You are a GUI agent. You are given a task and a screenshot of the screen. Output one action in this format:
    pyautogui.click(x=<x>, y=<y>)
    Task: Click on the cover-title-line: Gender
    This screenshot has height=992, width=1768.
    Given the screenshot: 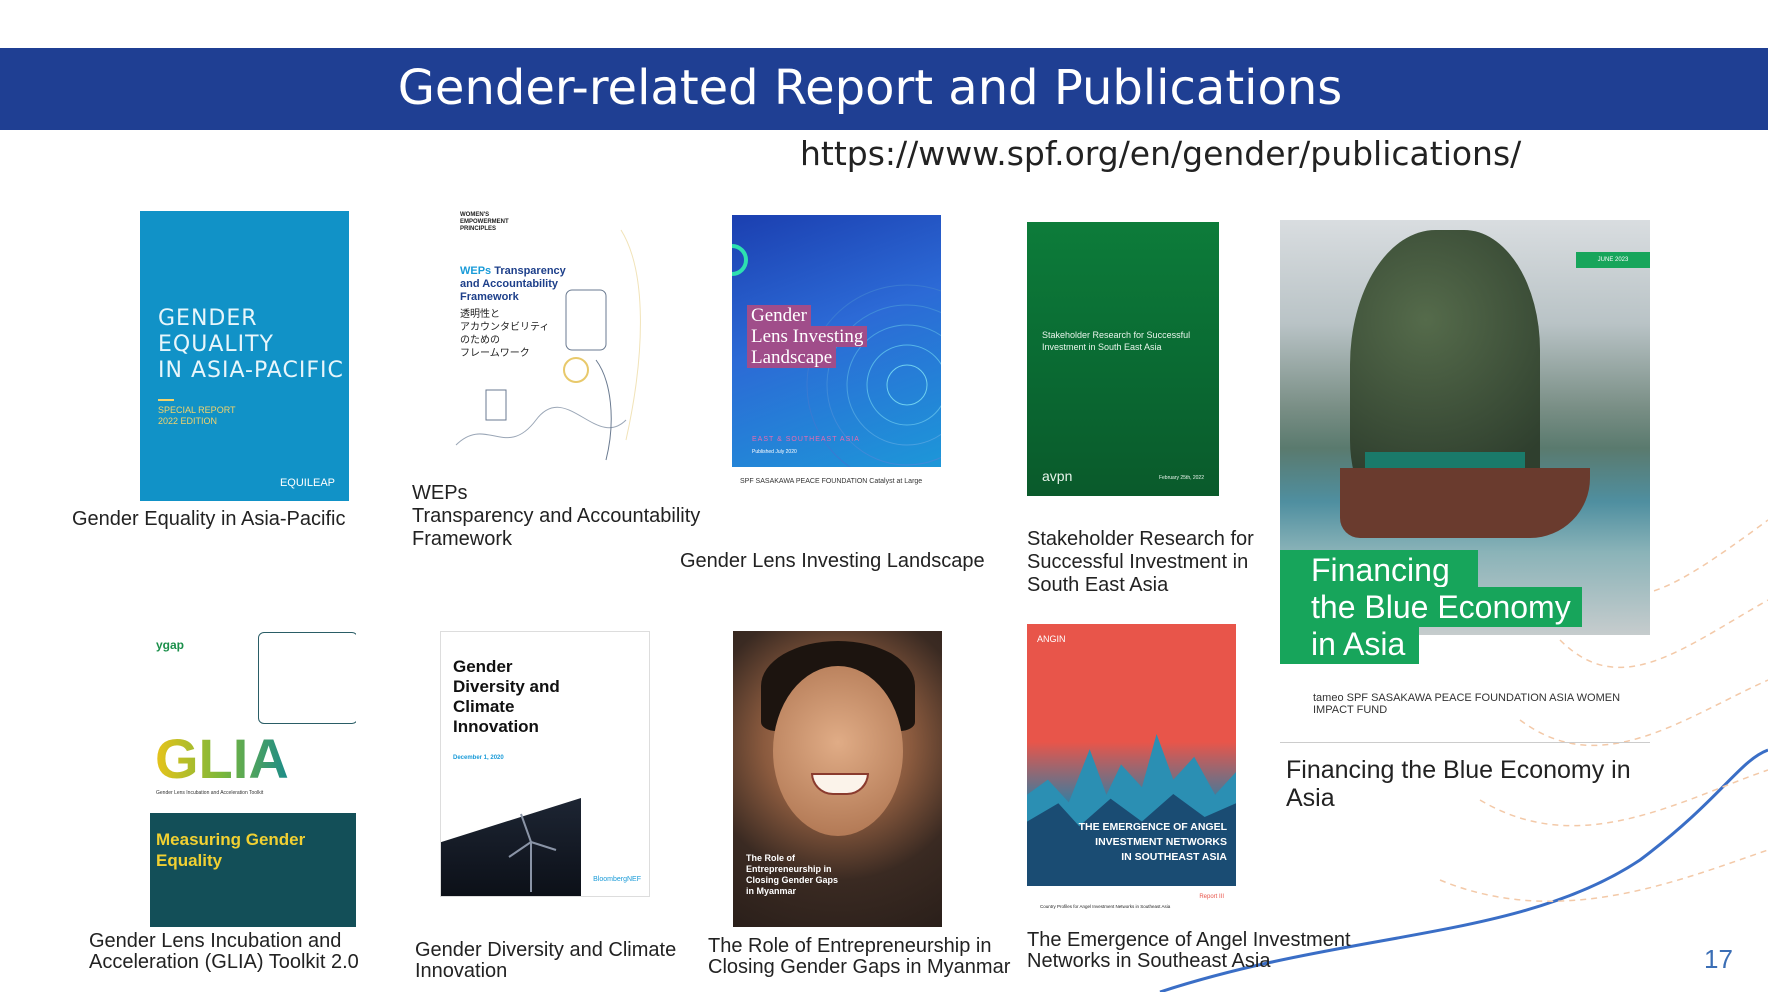 What is the action you would take?
    pyautogui.click(x=779, y=315)
    